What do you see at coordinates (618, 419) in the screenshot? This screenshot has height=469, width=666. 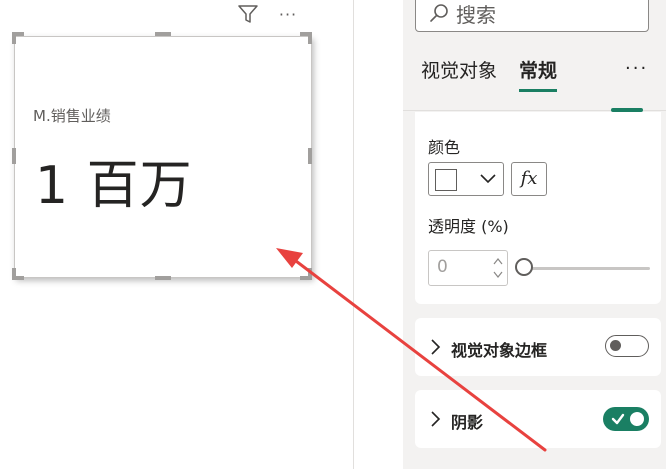 I see `check-icon` at bounding box center [618, 419].